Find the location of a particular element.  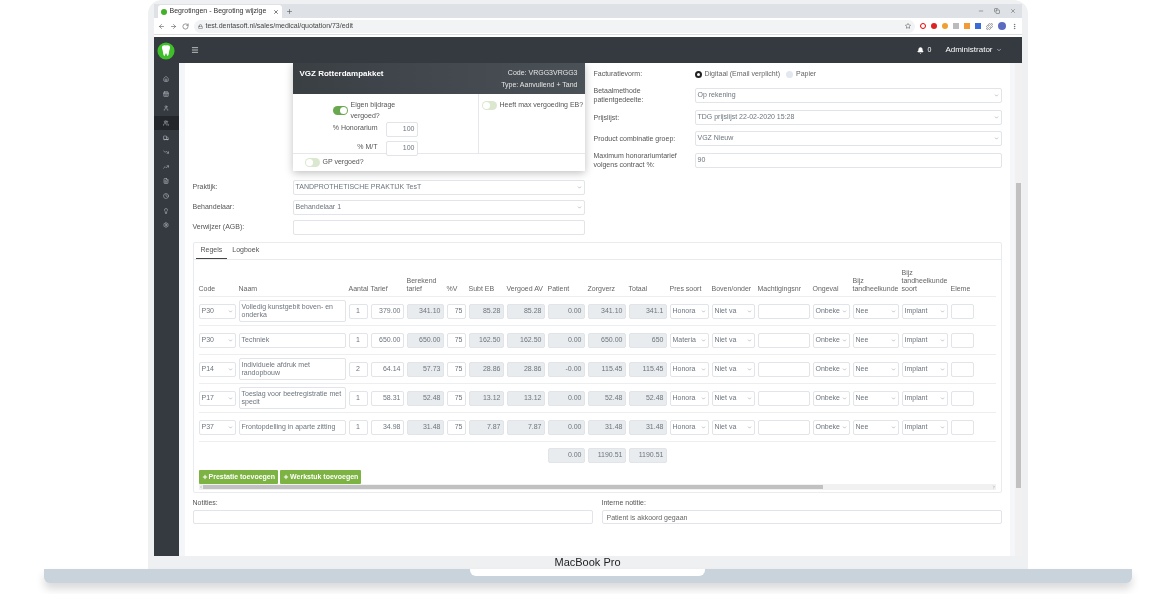

settings-icon is located at coordinates (166, 225).